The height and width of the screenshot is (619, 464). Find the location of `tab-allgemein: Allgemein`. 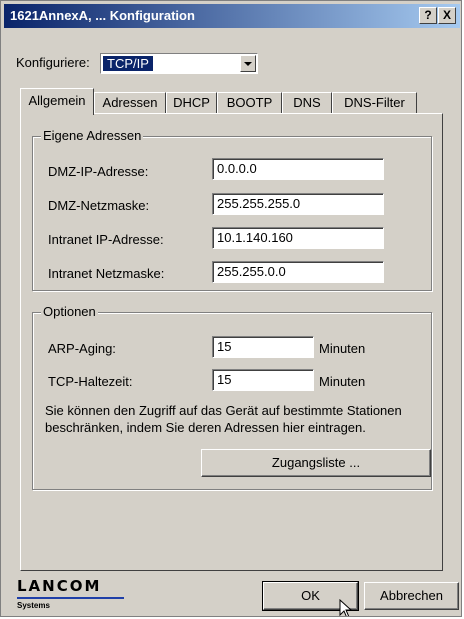

tab-allgemein: Allgemein is located at coordinates (57, 101).